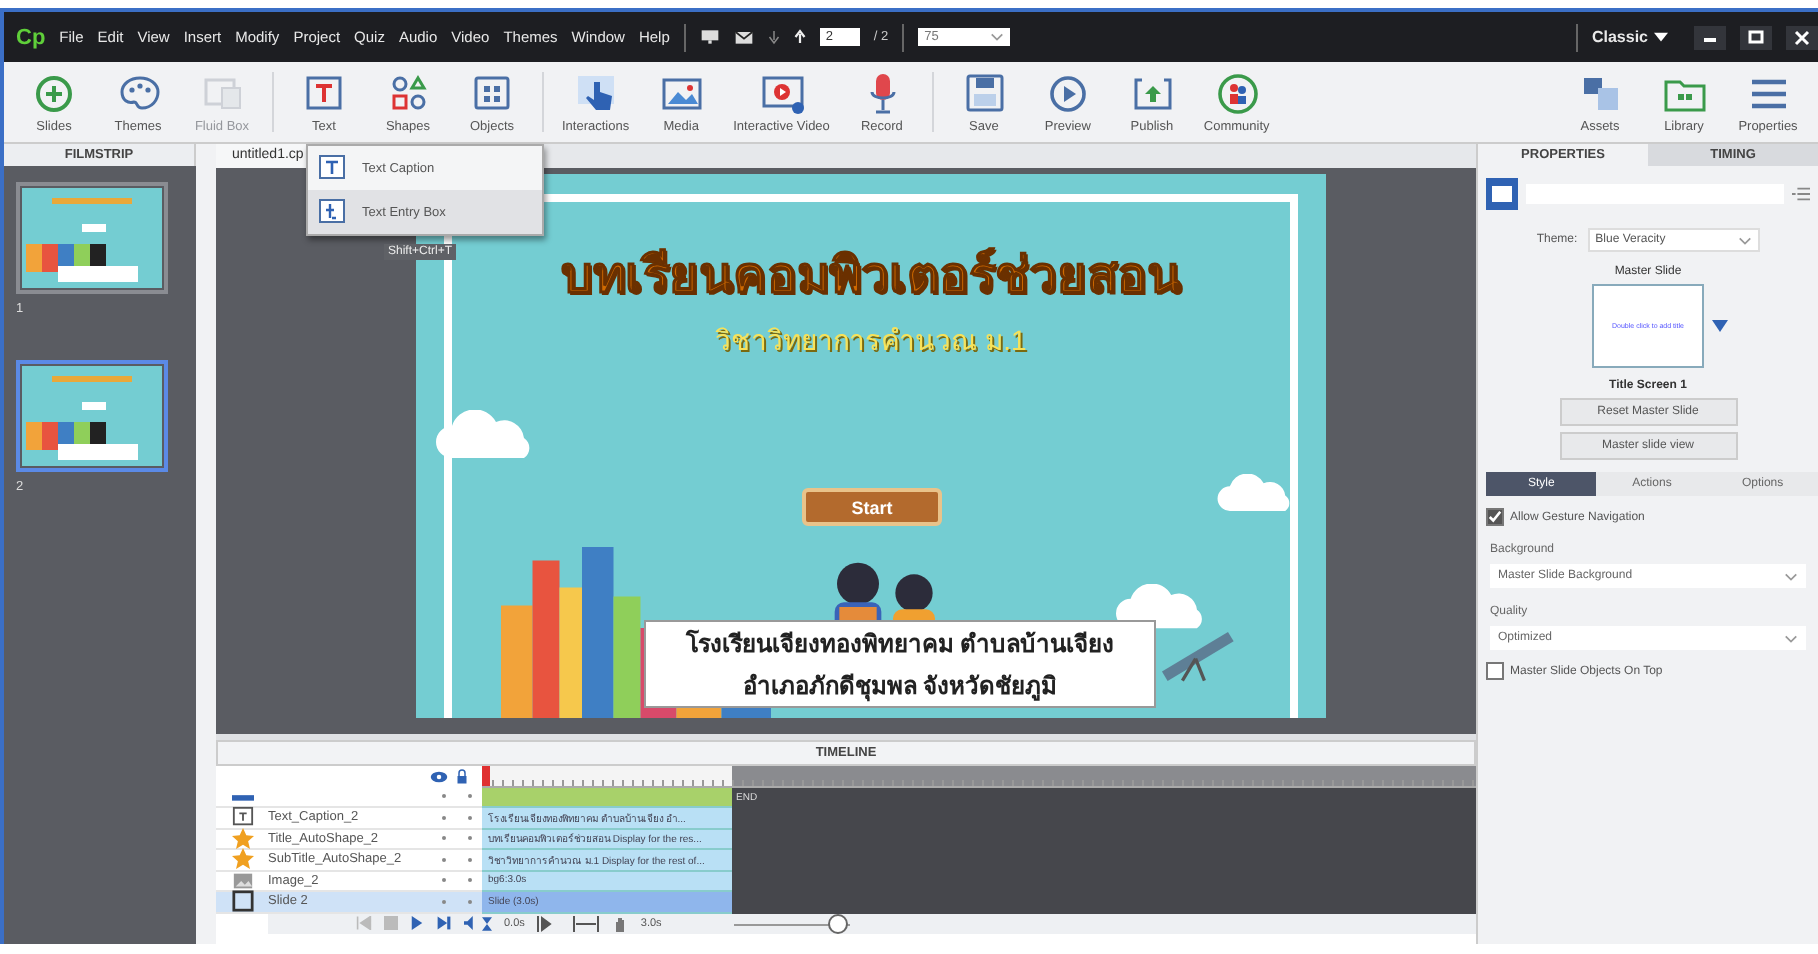 This screenshot has height=954, width=1818. Describe the element at coordinates (1720, 326) in the screenshot. I see `dropdown-triangle-icon` at that location.